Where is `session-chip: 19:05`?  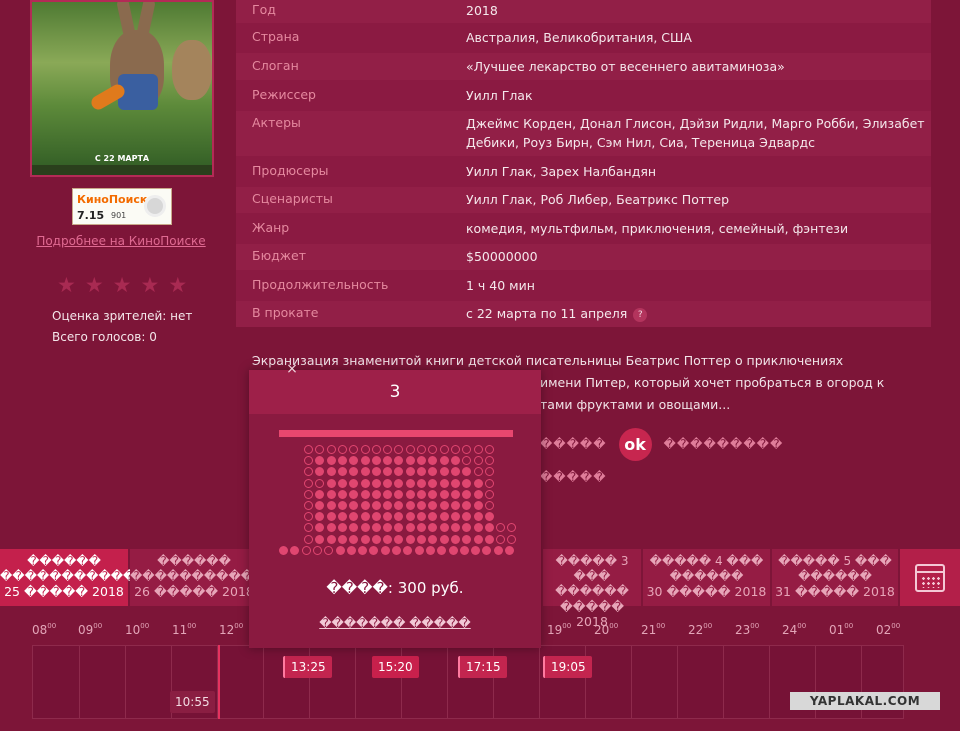
session-chip: 19:05 is located at coordinates (567, 667).